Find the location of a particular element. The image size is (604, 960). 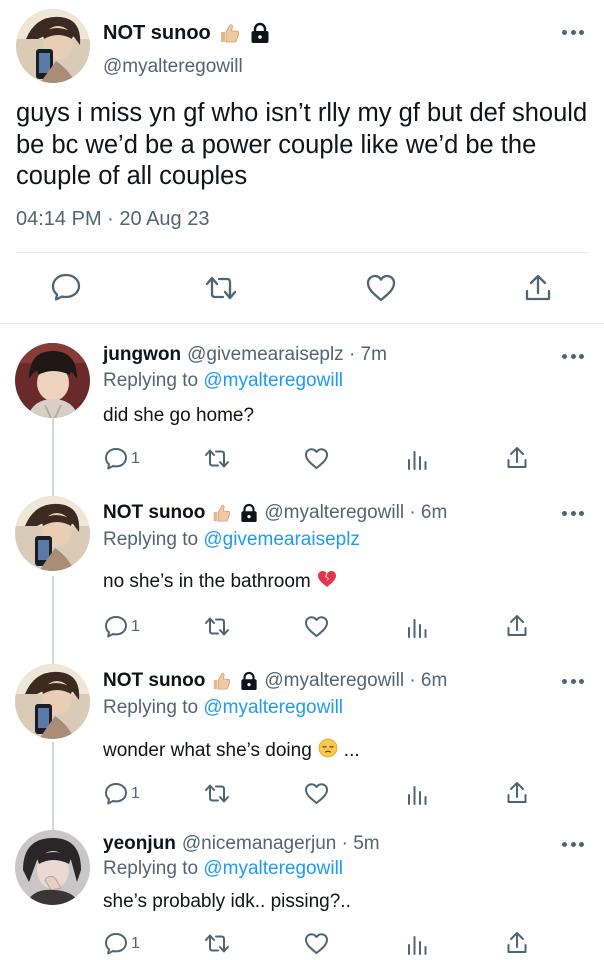

replying-to-link: @givemearaiseplz is located at coordinates (281, 539).